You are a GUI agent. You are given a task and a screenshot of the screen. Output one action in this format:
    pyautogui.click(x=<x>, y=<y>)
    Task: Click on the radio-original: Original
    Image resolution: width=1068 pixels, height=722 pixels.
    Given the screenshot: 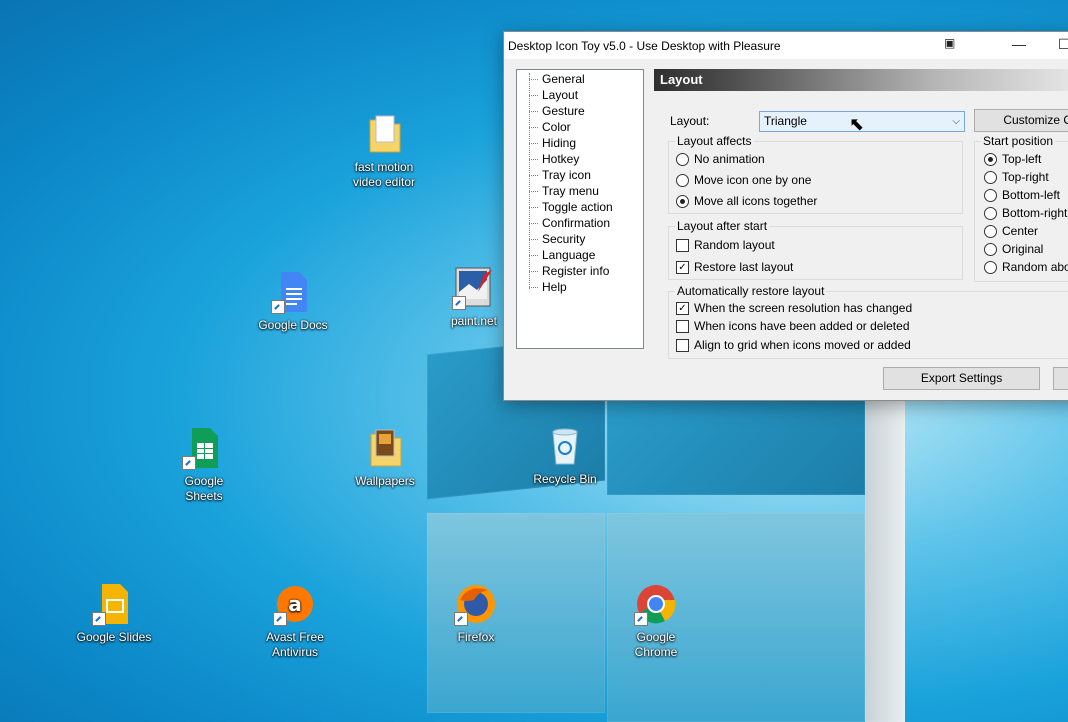 What is the action you would take?
    pyautogui.click(x=1013, y=249)
    